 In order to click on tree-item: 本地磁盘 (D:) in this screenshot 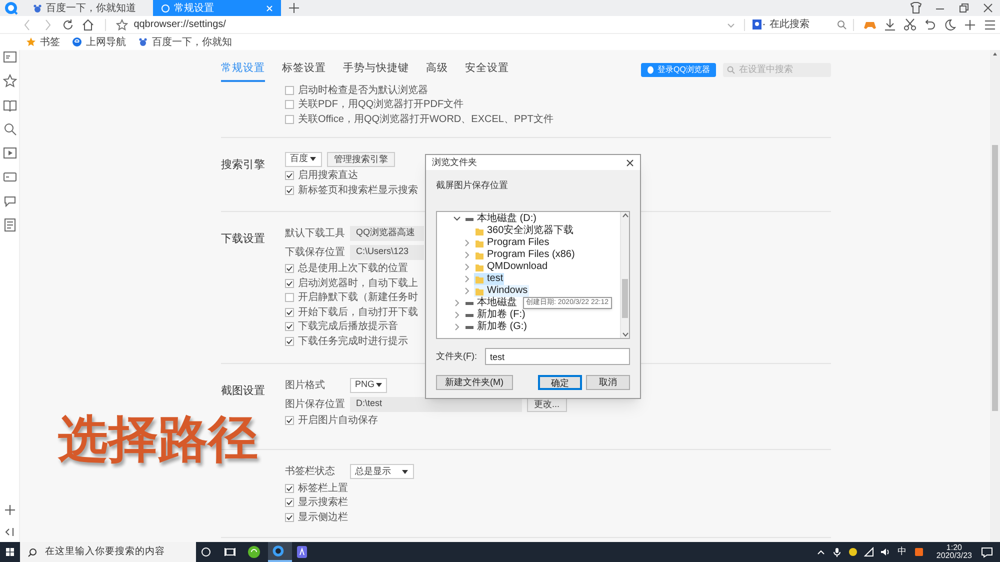, I will do `click(501, 219)`.